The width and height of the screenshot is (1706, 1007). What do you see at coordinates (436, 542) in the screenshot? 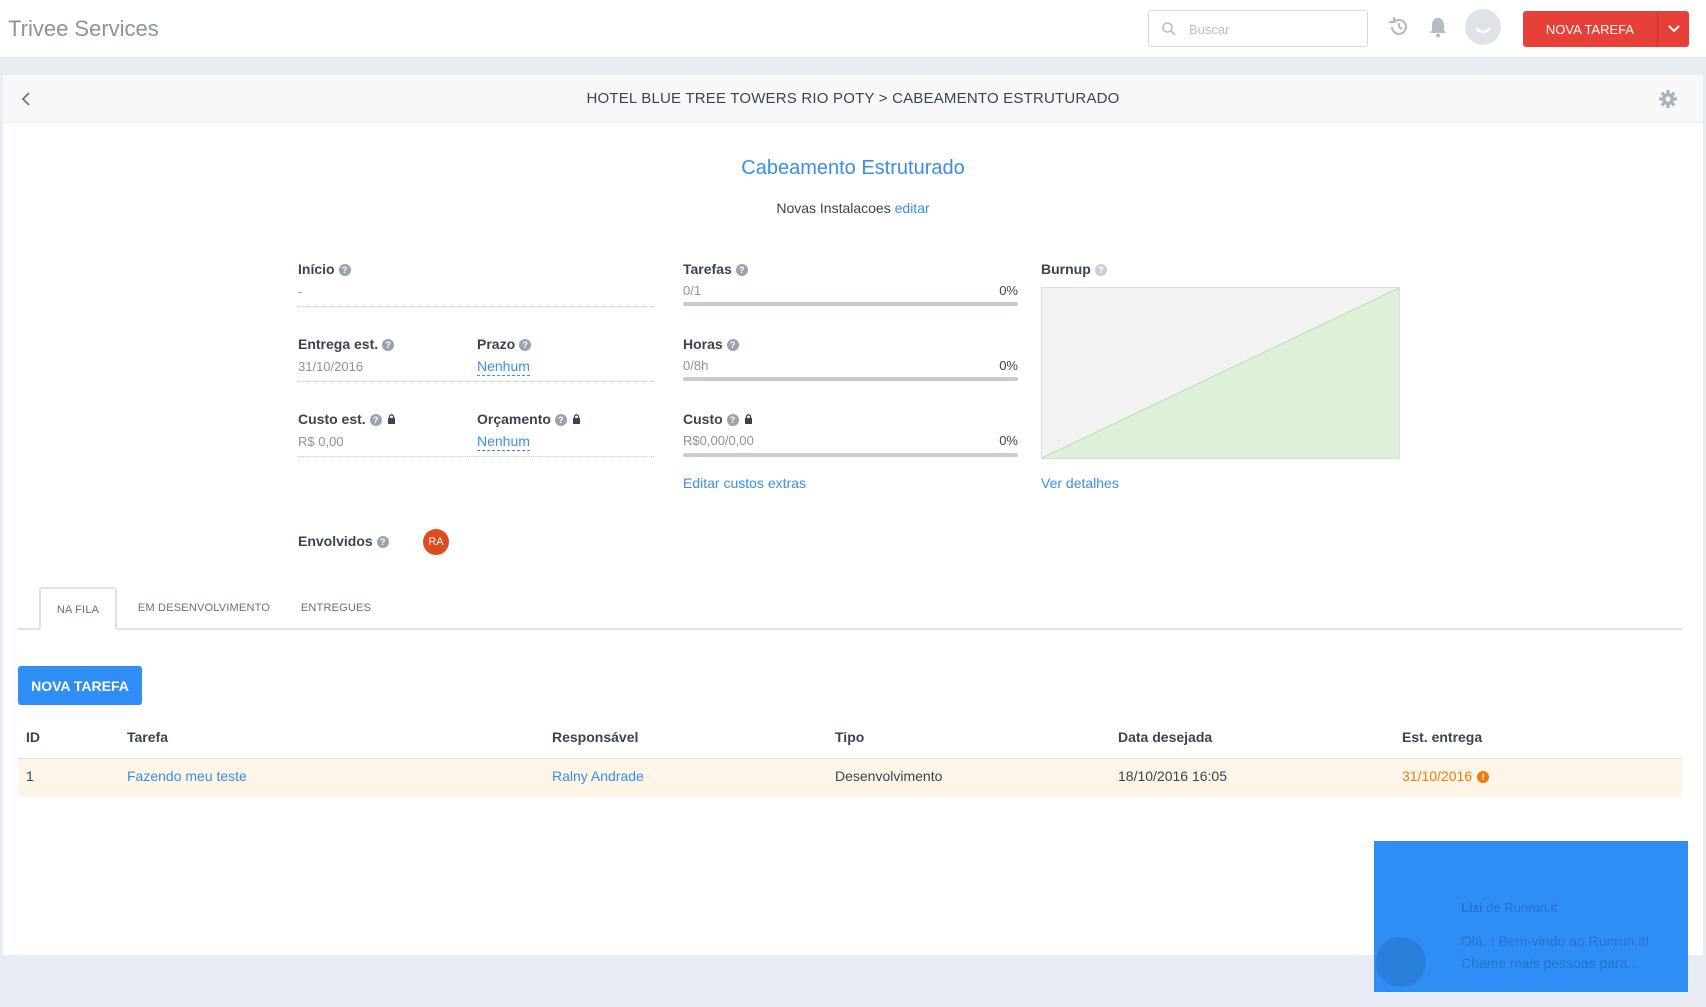
I see `member-avatar: RA` at bounding box center [436, 542].